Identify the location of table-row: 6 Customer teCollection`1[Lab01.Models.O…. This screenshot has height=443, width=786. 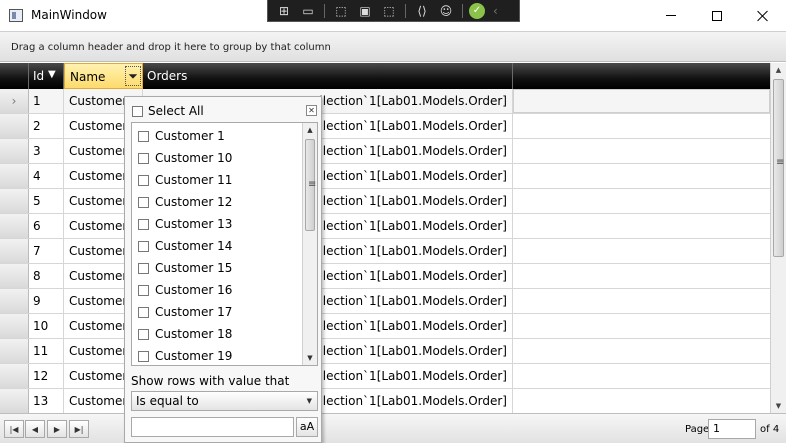
(385, 226).